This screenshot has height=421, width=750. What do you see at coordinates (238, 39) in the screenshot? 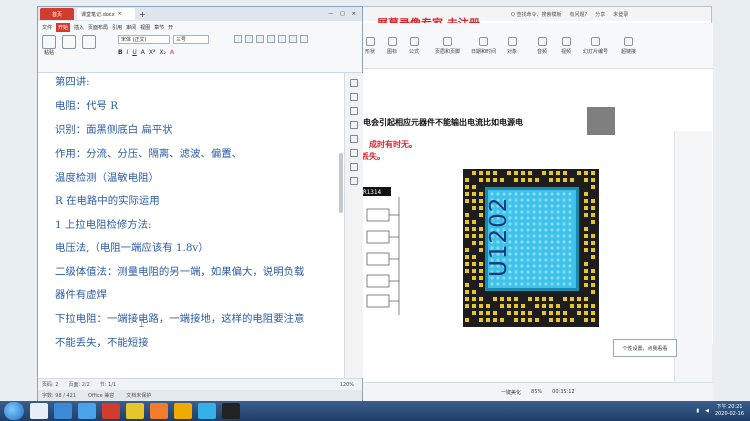
I see `bullets-icon` at bounding box center [238, 39].